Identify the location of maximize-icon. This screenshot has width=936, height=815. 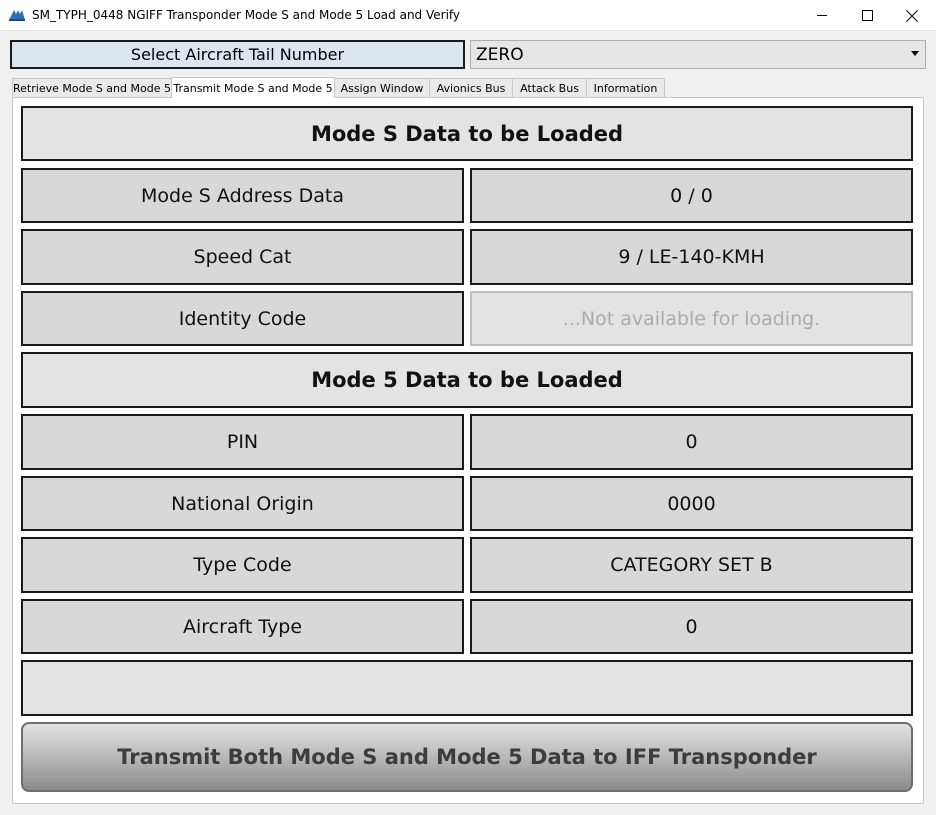
(867, 15).